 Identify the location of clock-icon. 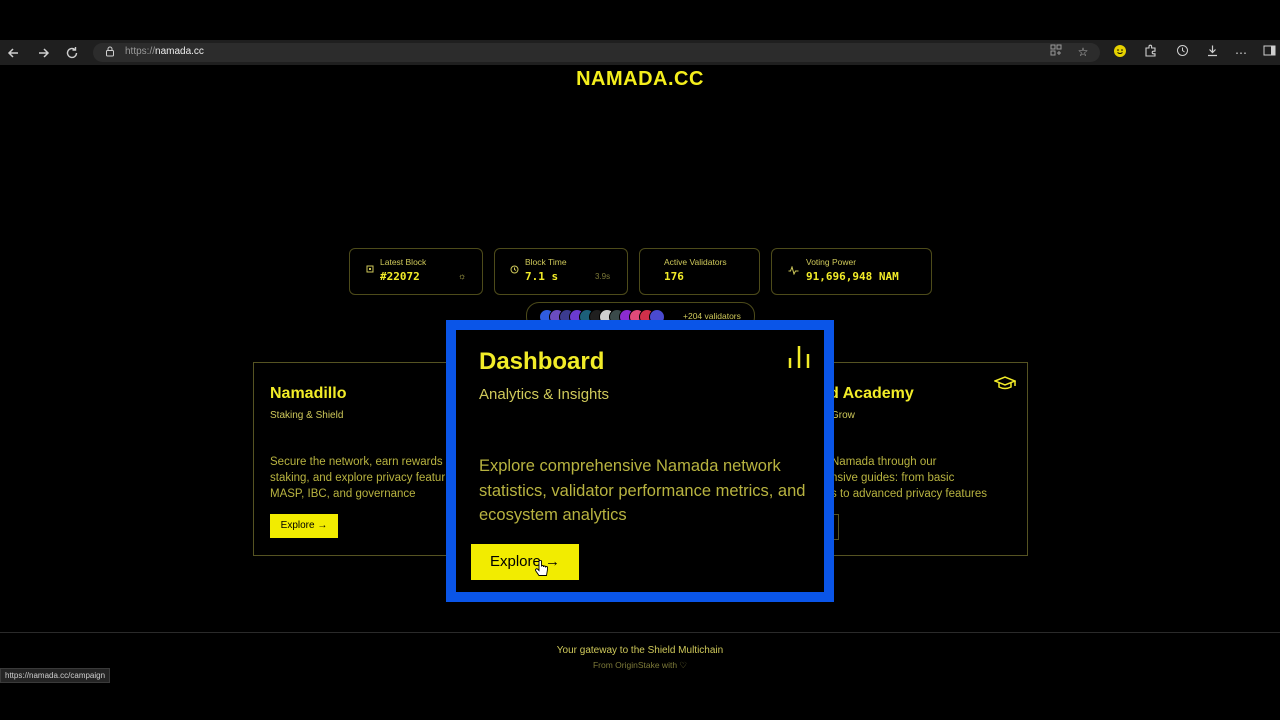
(514, 270).